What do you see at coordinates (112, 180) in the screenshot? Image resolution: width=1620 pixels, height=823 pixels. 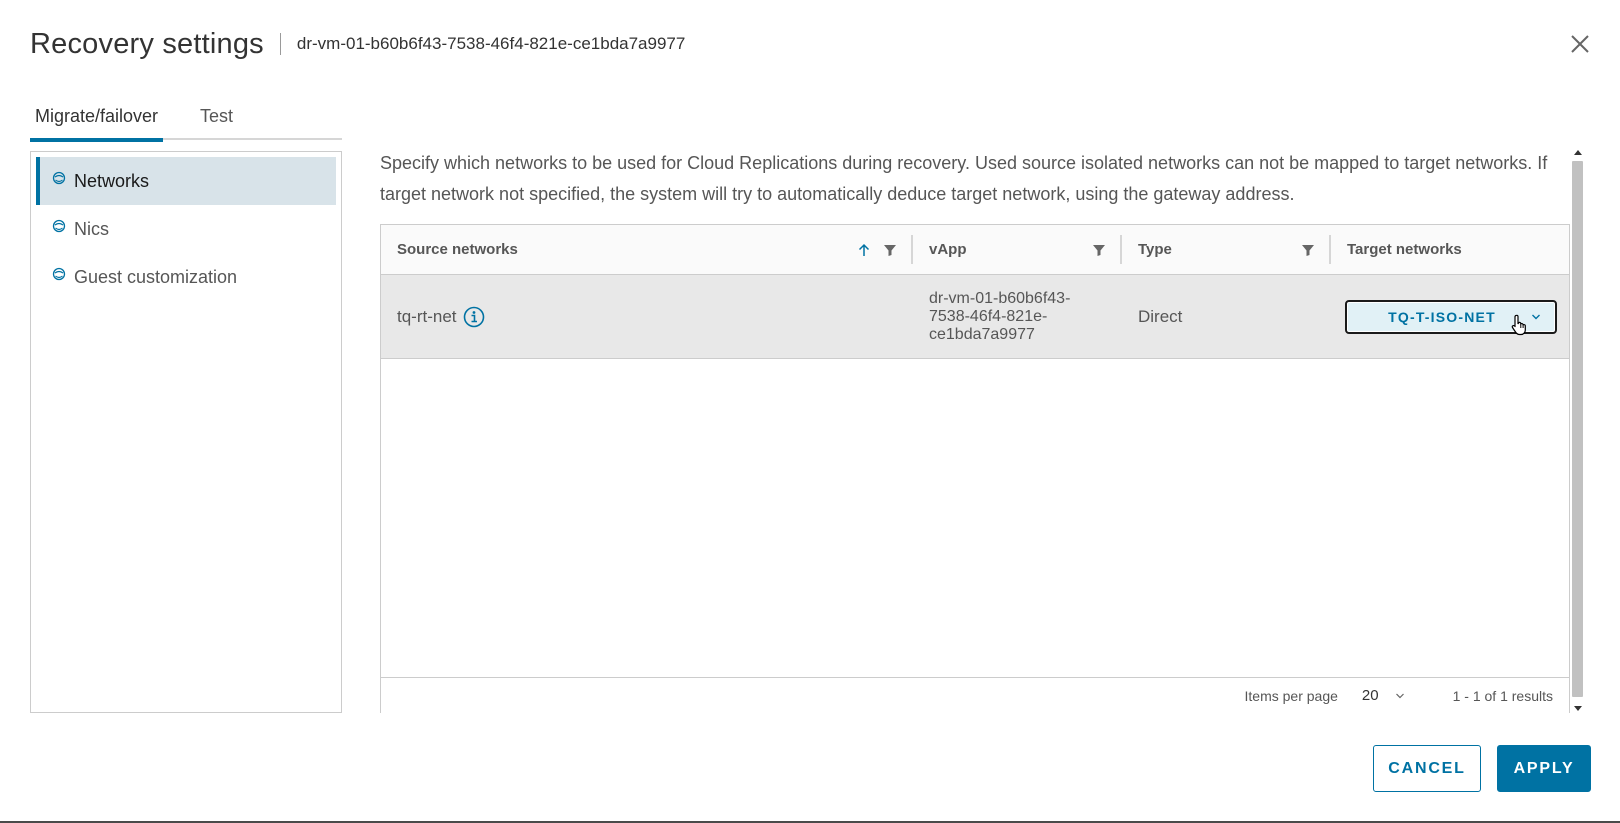 I see `nav-item-label: Networks` at bounding box center [112, 180].